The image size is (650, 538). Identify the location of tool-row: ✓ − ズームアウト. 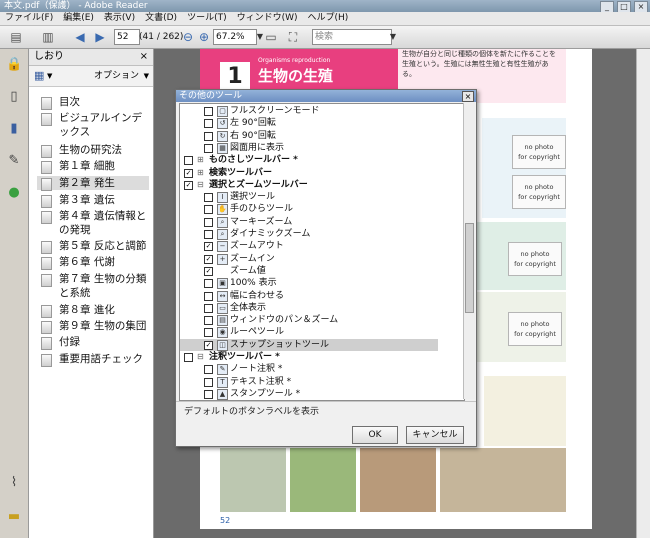
(309, 246).